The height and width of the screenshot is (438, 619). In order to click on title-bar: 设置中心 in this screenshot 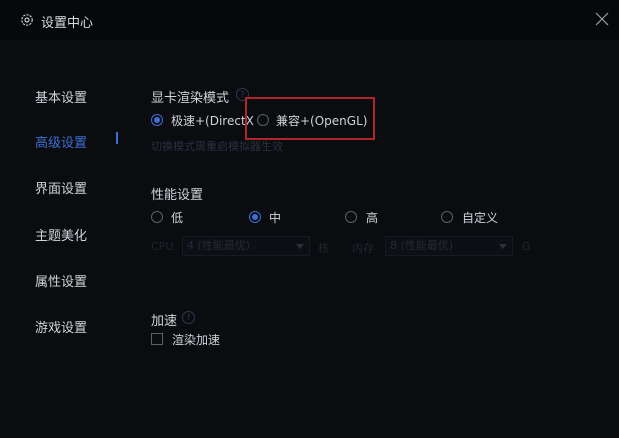, I will do `click(309, 20)`.